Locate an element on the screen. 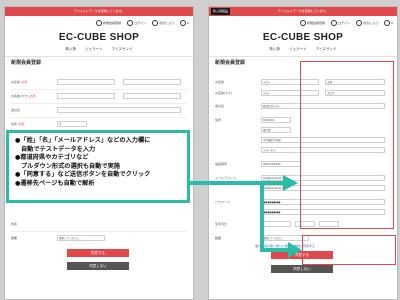  arrow-to-button is located at coordinates (275, 217).